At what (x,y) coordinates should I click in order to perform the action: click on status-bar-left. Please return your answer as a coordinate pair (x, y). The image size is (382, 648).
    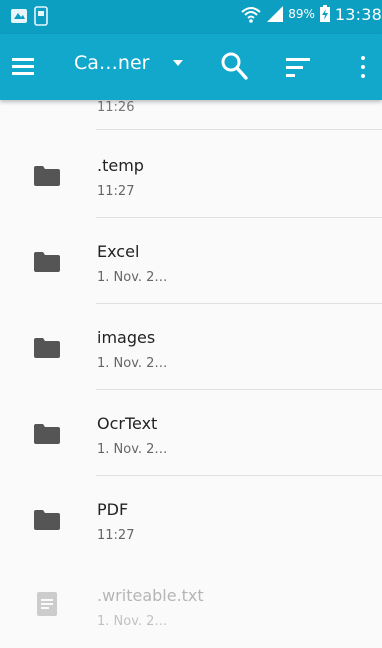
    Looking at the image, I should click on (29, 16).